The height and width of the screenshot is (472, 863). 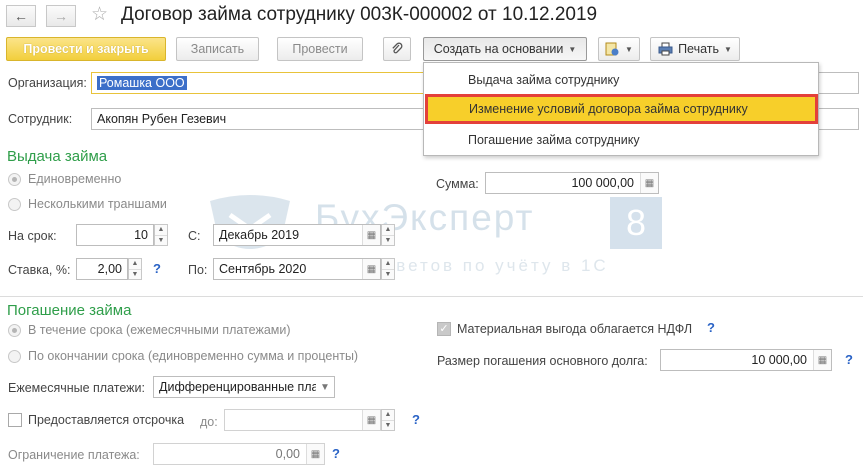 What do you see at coordinates (839, 83) in the screenshot?
I see `organization-field-tail` at bounding box center [839, 83].